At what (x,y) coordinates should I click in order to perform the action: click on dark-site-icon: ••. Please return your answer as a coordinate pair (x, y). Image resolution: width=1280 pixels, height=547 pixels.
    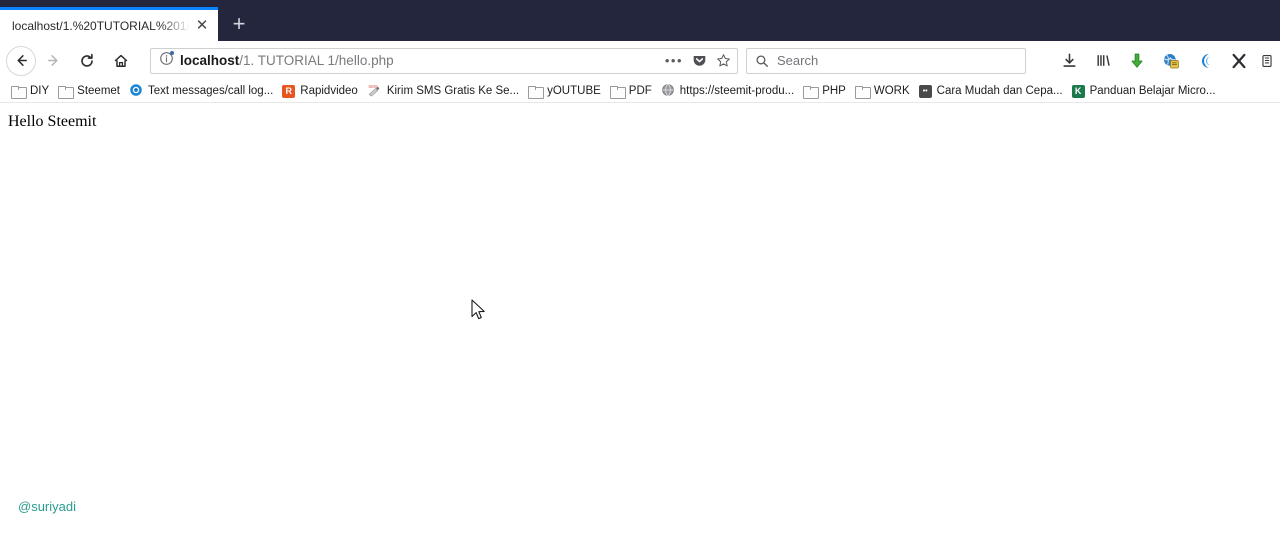
    Looking at the image, I should click on (925, 91).